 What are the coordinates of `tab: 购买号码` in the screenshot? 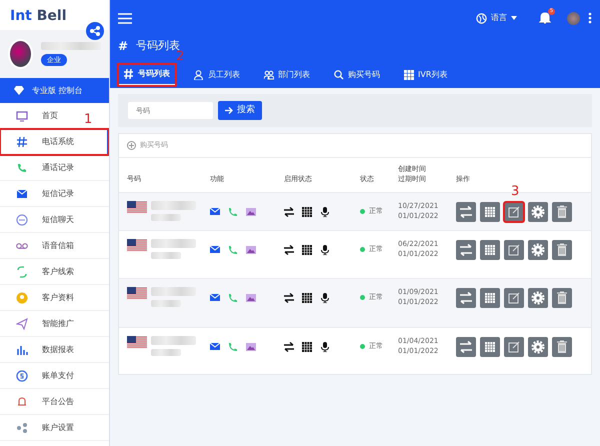 It's located at (357, 75).